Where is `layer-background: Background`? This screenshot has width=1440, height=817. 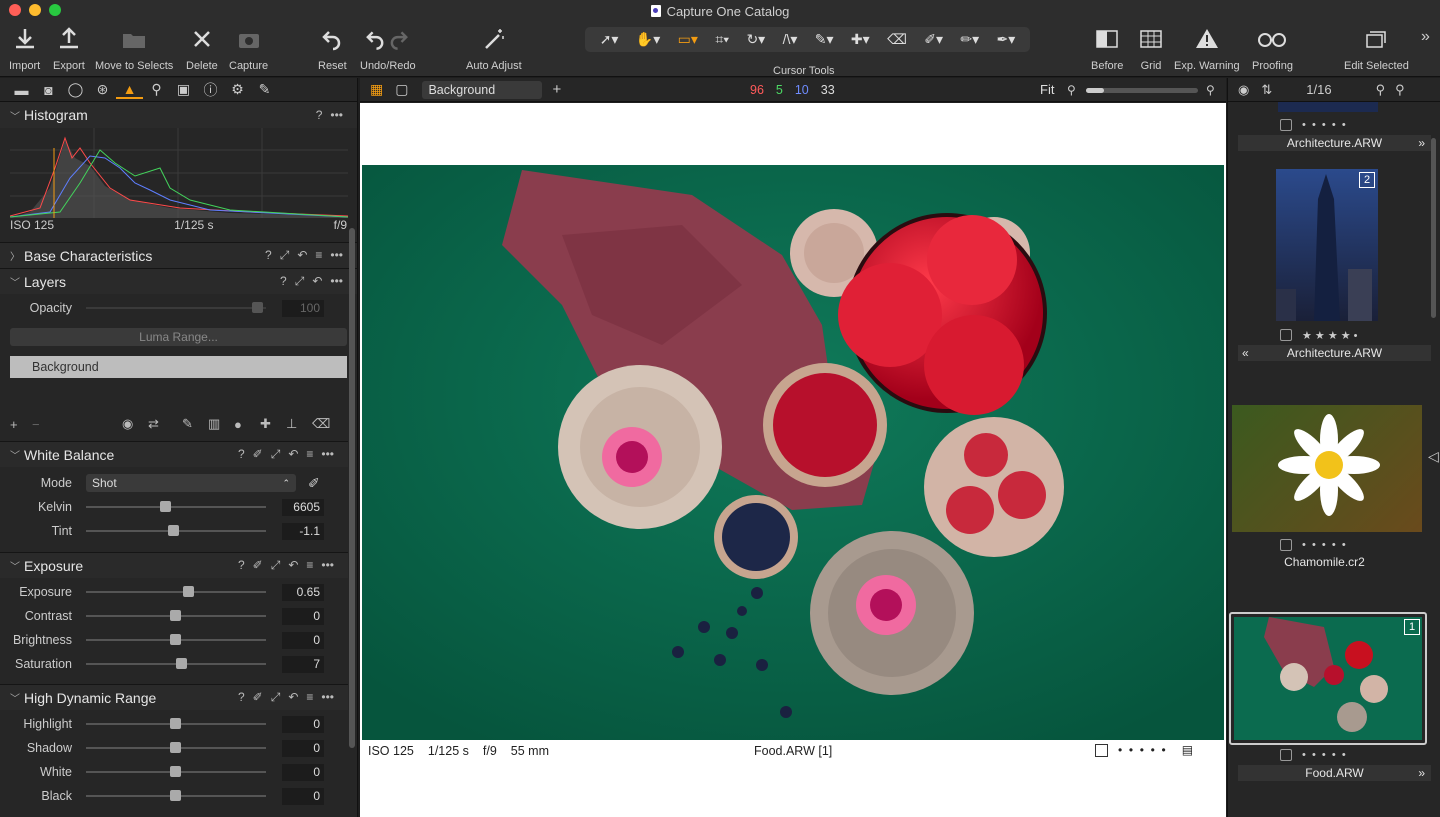 layer-background: Background is located at coordinates (178, 367).